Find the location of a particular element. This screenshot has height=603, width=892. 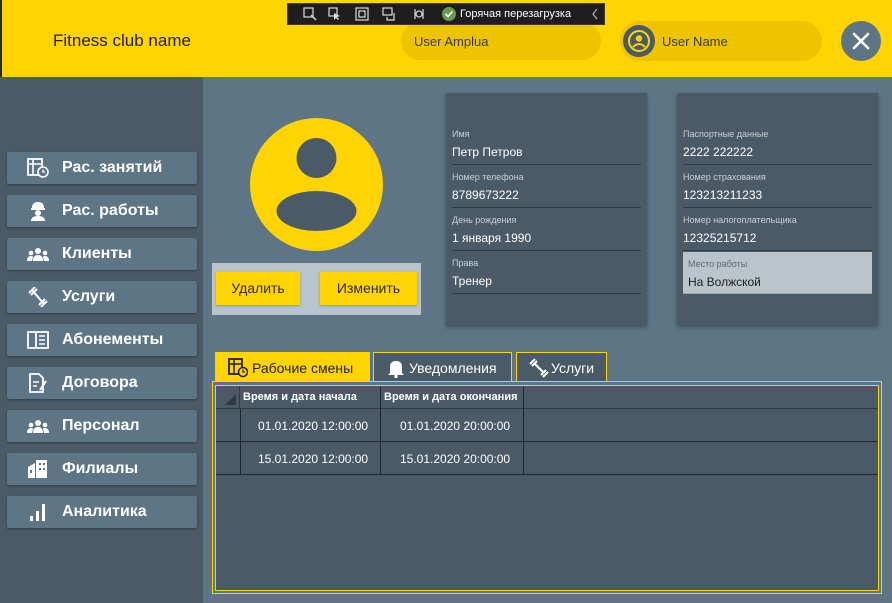

accessibility-icon is located at coordinates (419, 14).